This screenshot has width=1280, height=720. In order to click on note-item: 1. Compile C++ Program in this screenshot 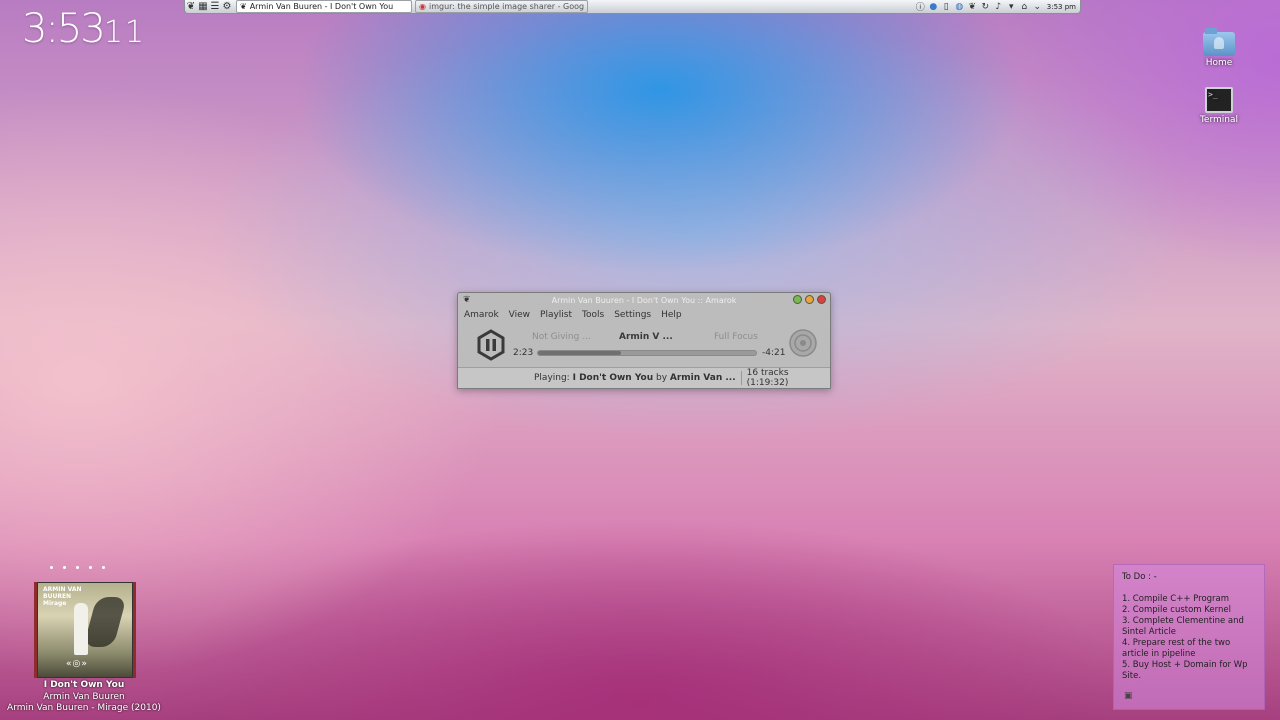, I will do `click(1176, 599)`.